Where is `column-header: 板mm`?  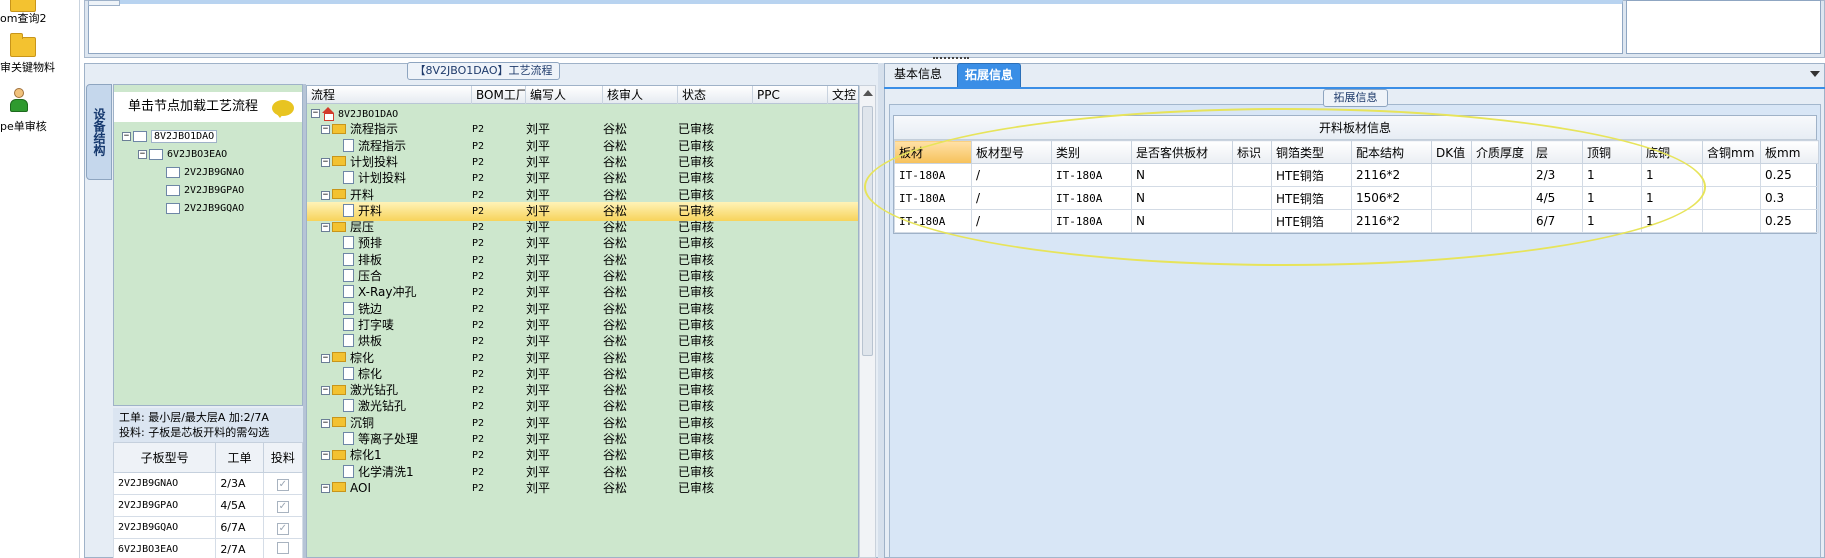 column-header: 板mm is located at coordinates (1789, 152).